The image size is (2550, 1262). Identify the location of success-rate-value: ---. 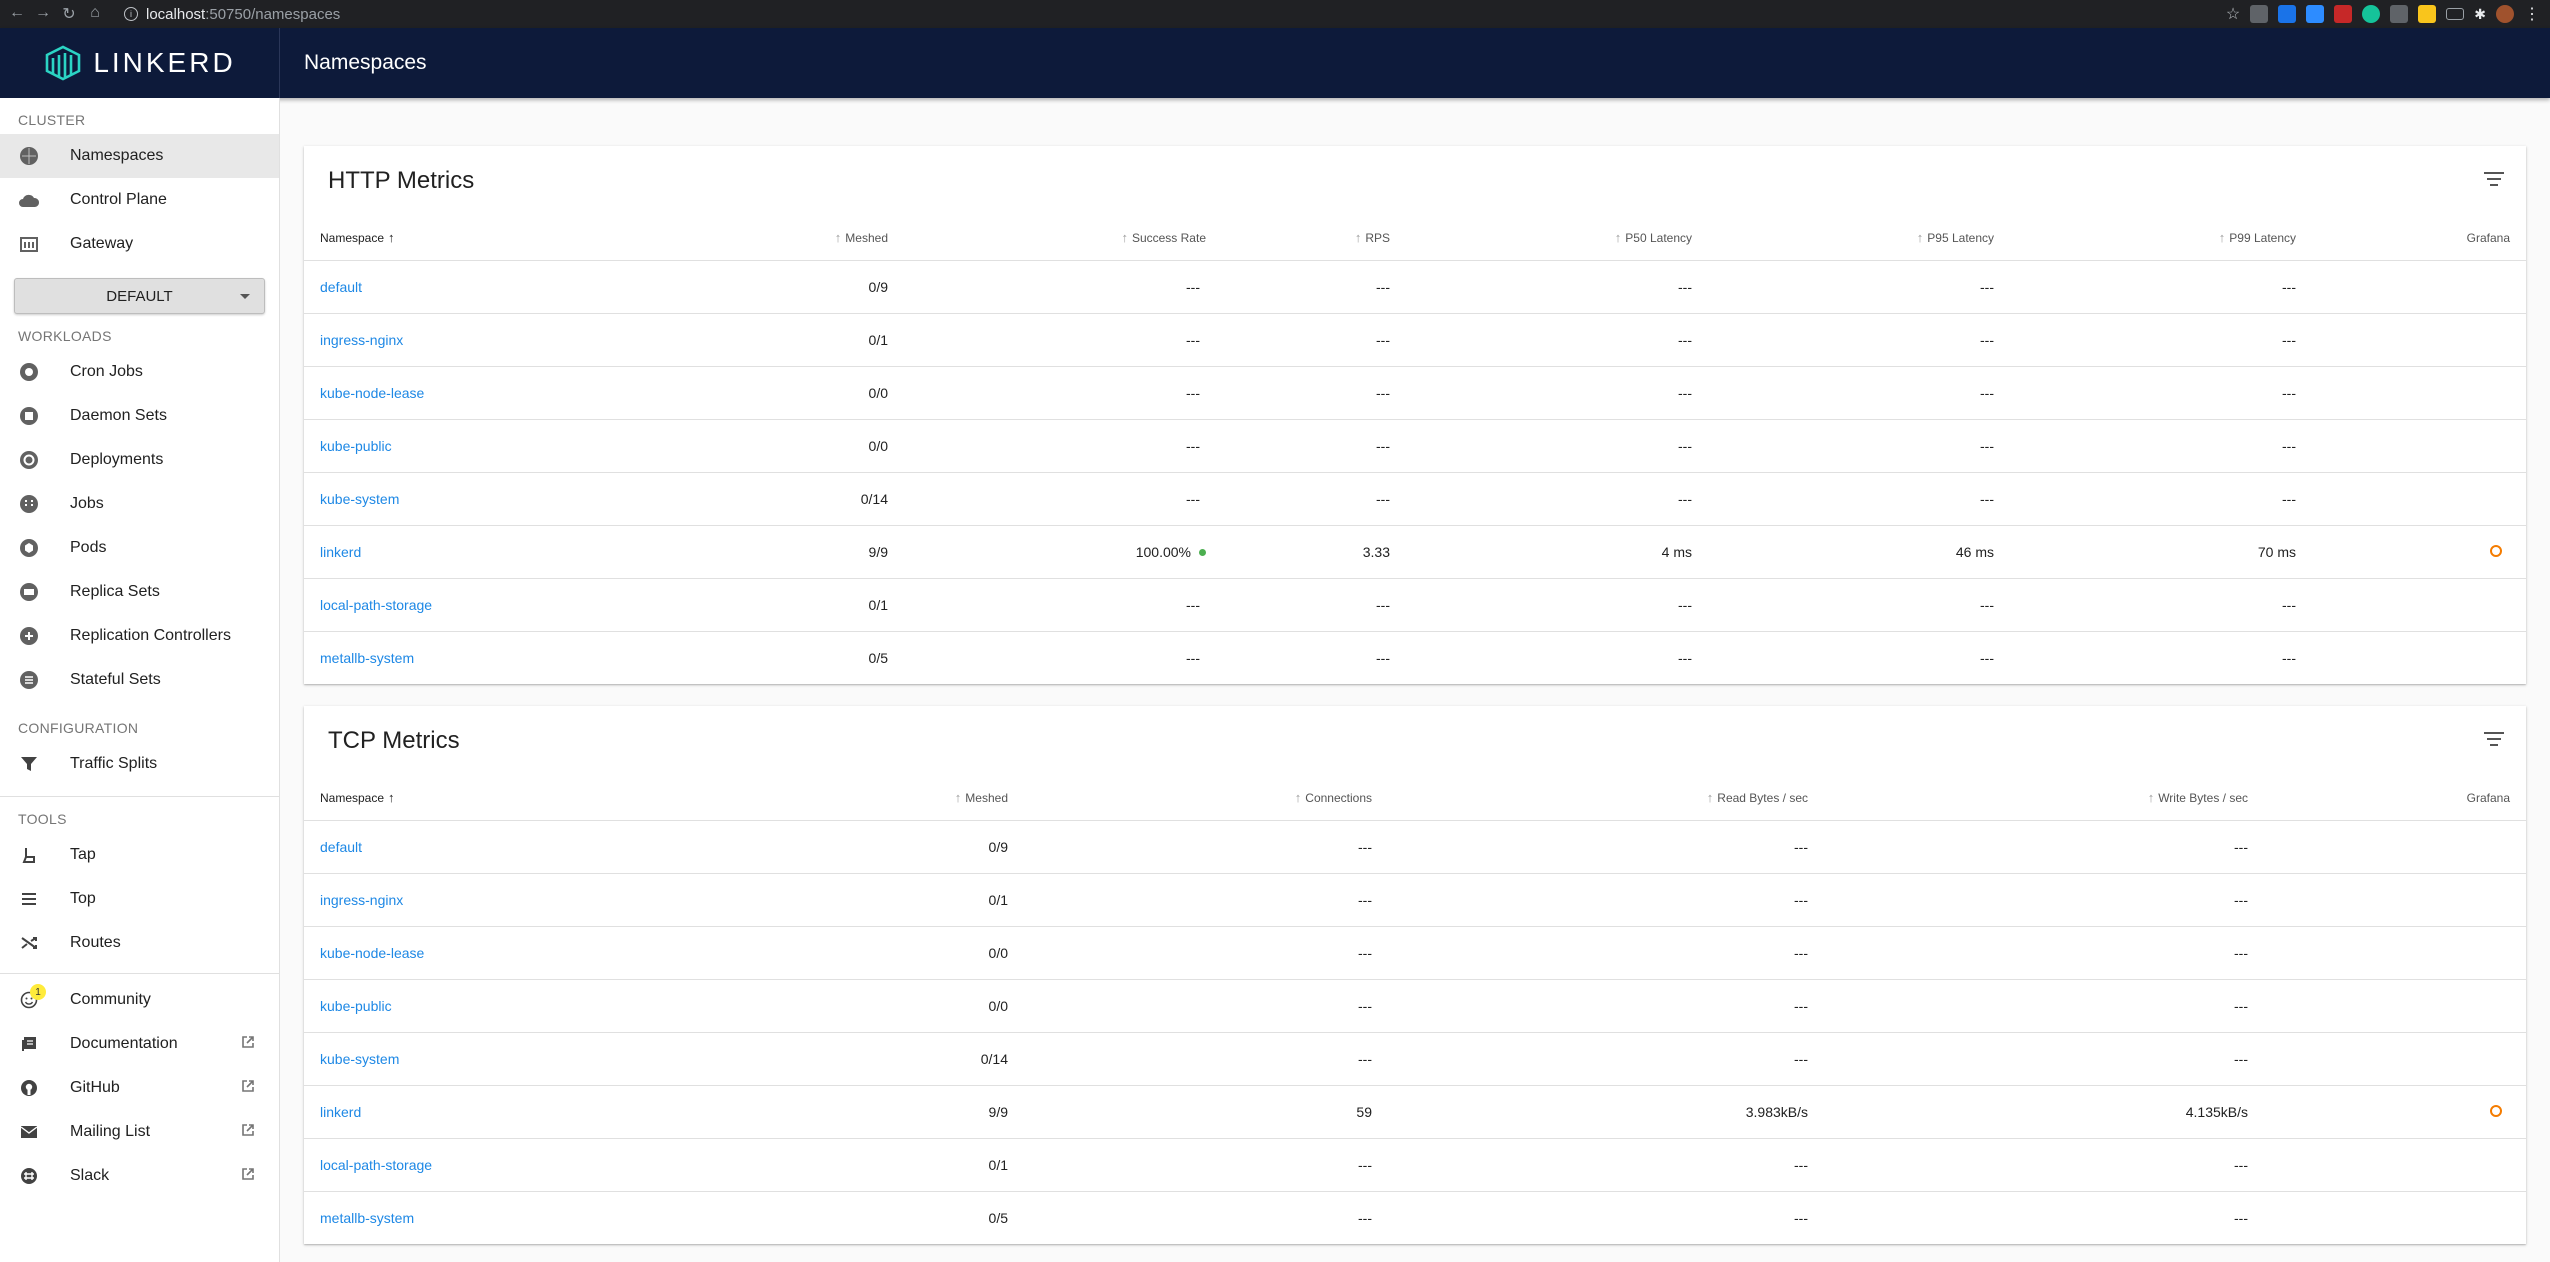
(1193, 392).